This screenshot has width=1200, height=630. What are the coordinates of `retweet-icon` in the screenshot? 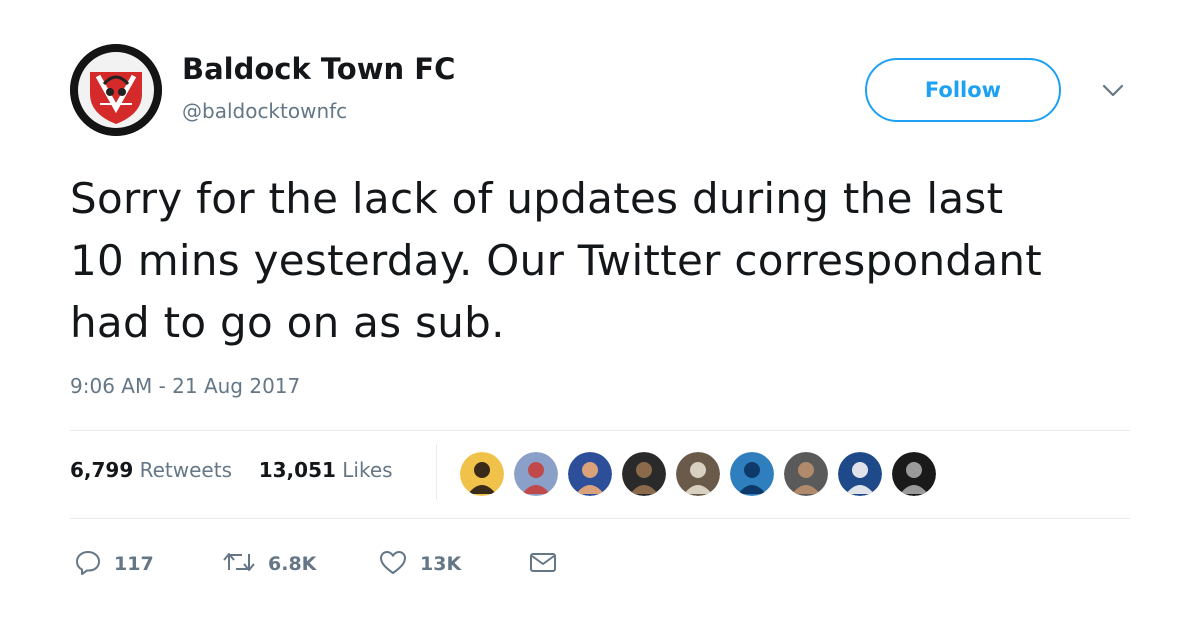 It's located at (239, 564).